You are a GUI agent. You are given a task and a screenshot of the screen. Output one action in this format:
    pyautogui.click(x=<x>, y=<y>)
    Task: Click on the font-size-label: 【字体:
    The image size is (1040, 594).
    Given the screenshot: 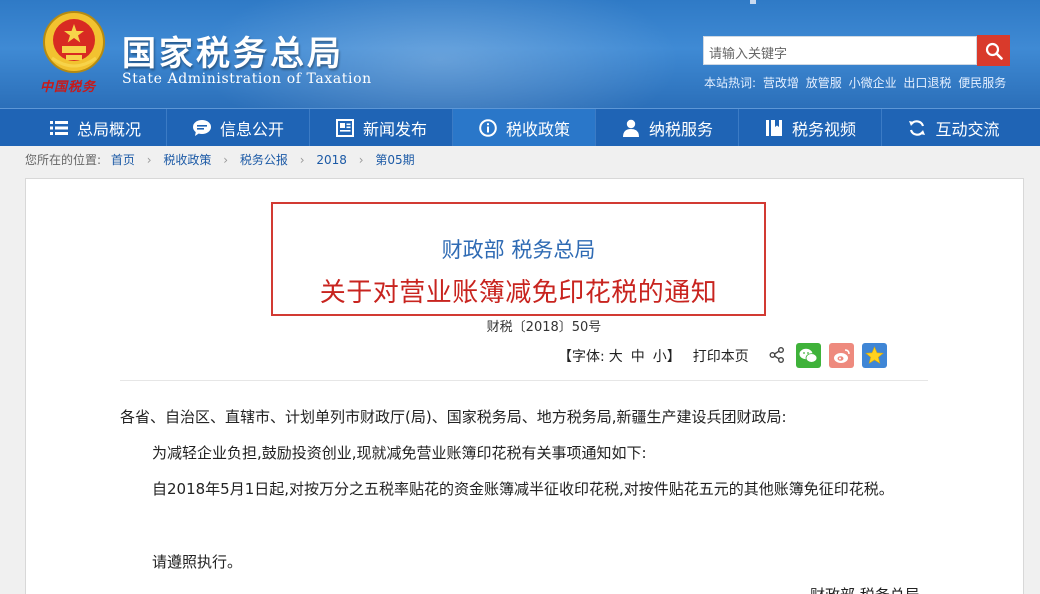 What is the action you would take?
    pyautogui.click(x=581, y=357)
    